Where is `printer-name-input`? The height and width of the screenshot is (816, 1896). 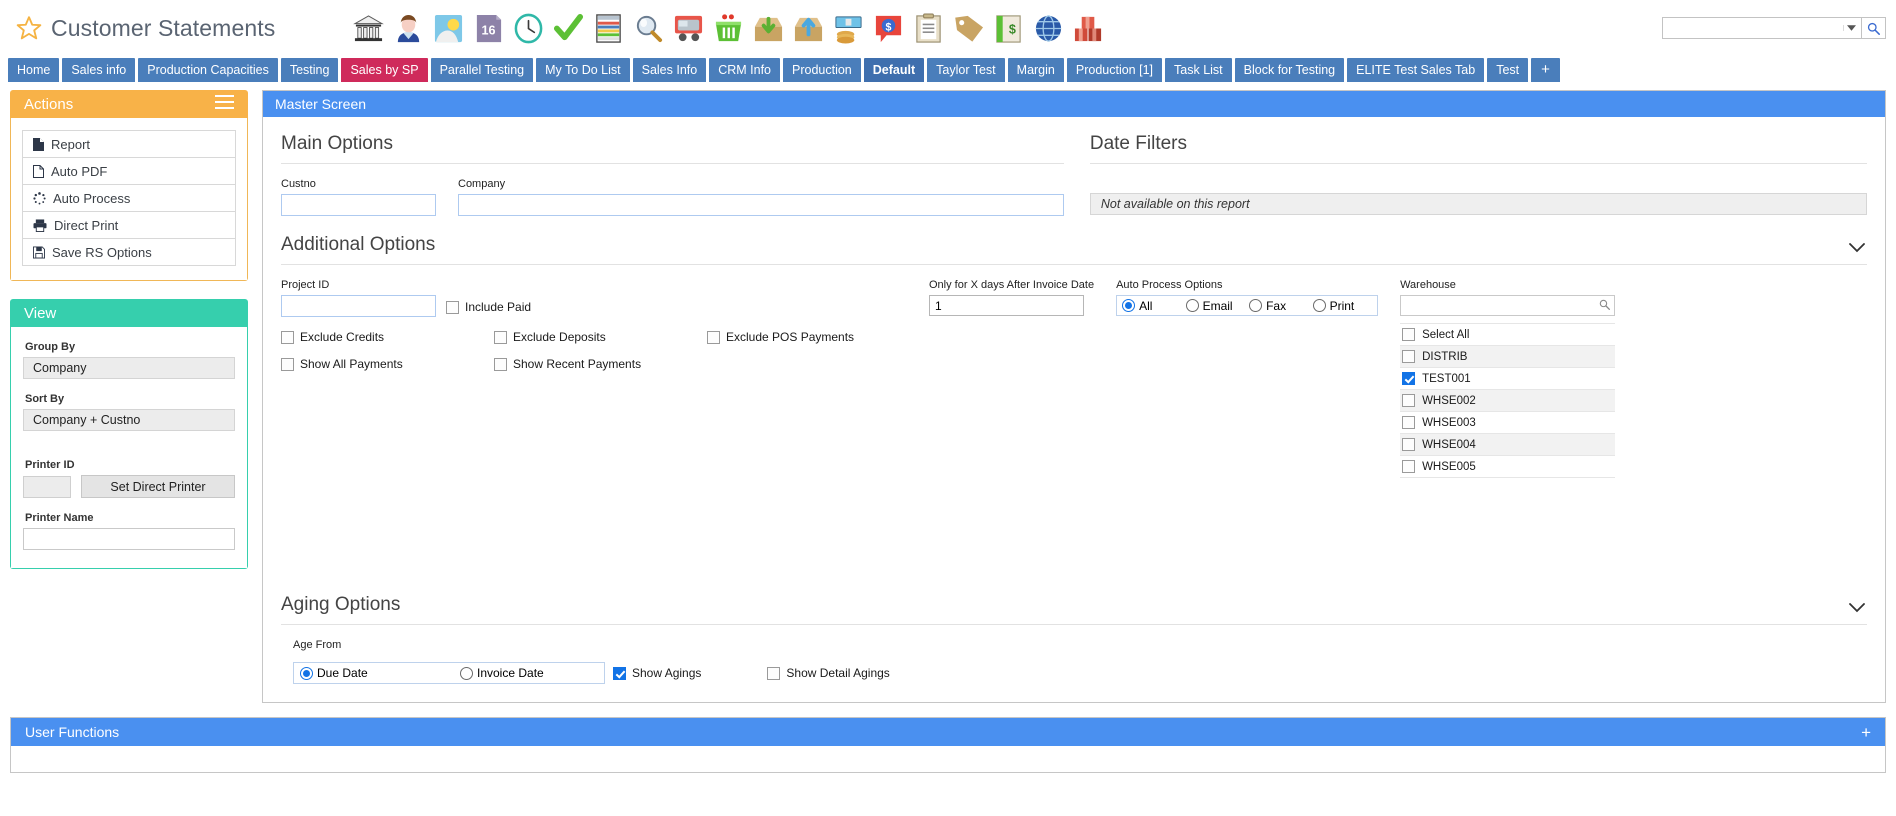 printer-name-input is located at coordinates (129, 539).